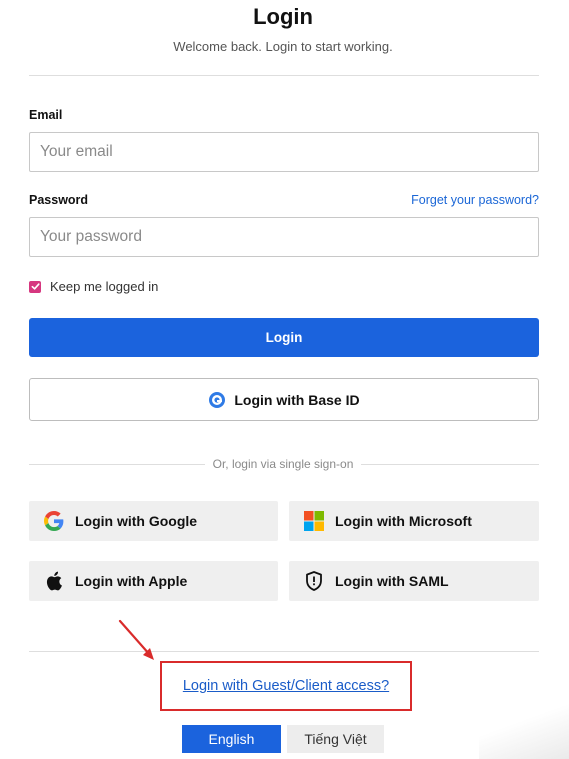 The width and height of the screenshot is (569, 759). Describe the element at coordinates (104, 286) in the screenshot. I see `remember-me-label: Keep me logged in` at that location.